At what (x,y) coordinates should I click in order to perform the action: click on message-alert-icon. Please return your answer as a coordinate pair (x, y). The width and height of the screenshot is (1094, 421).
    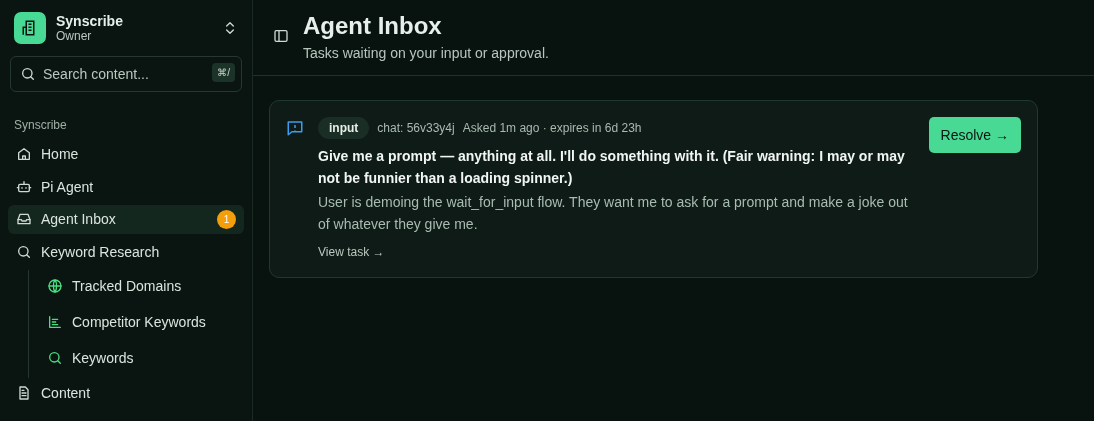
    Looking at the image, I should click on (295, 128).